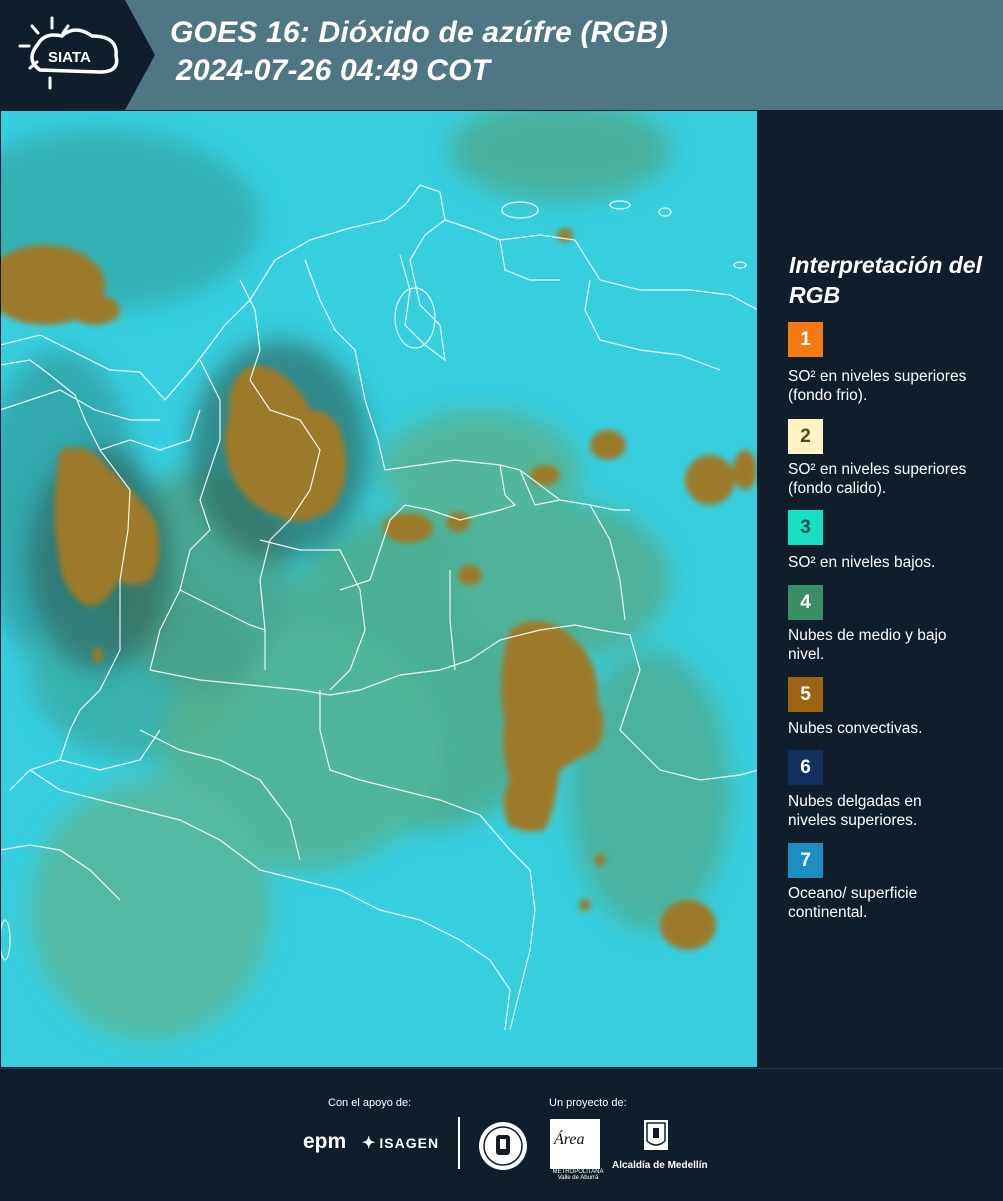 The width and height of the screenshot is (1003, 1201). Describe the element at coordinates (578, 1175) in the screenshot. I see `area-logo-subtitle: METROPOLITANA Valle de Aburrá` at that location.